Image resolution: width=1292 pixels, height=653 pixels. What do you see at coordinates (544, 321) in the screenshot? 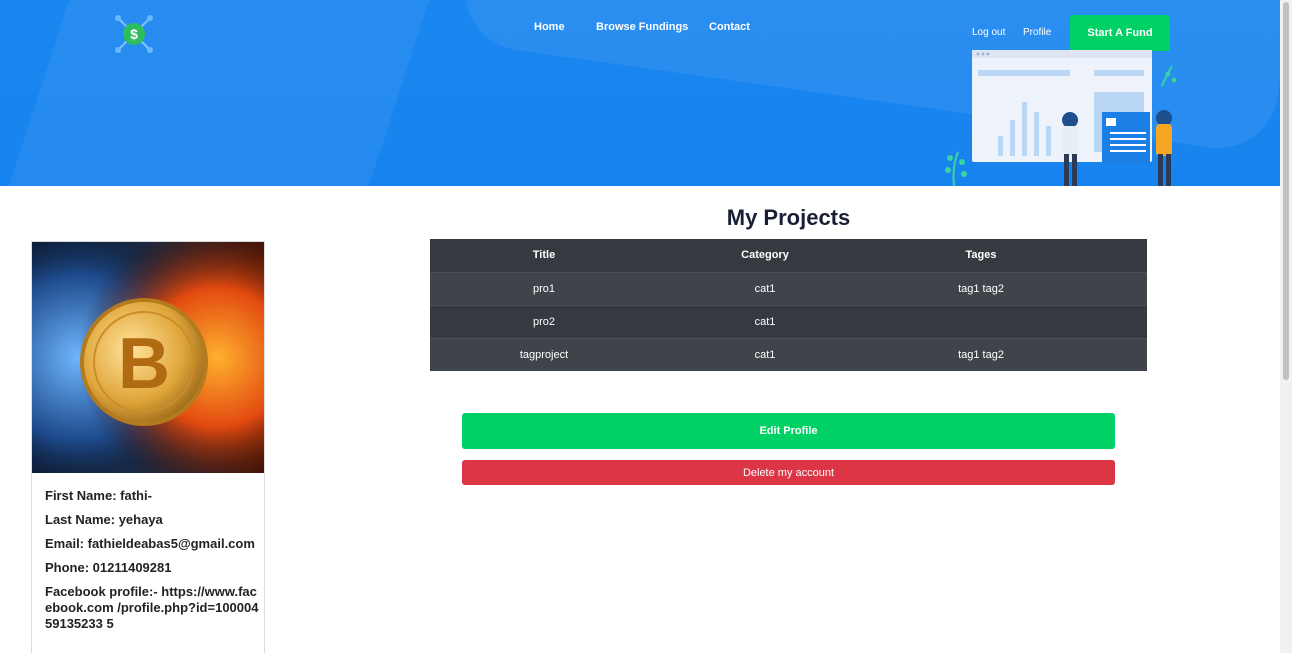
I see `cell-title: pro2` at bounding box center [544, 321].